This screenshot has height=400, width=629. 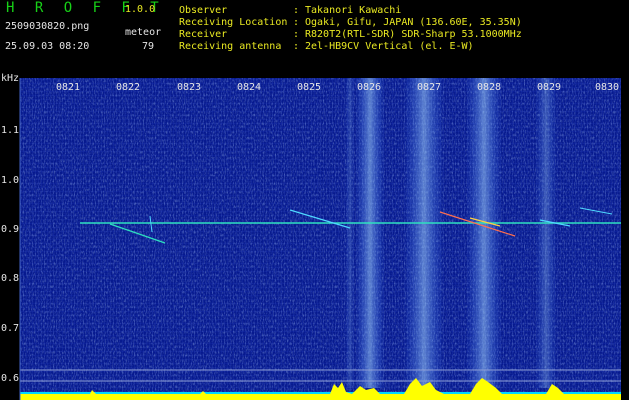 I want to click on x-tick-label: 0824, so click(x=249, y=87).